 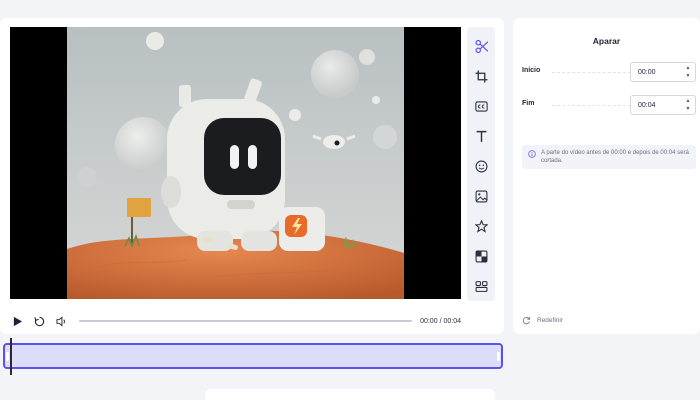 I want to click on time-readout: 00:00 / 00:04, so click(x=440, y=321).